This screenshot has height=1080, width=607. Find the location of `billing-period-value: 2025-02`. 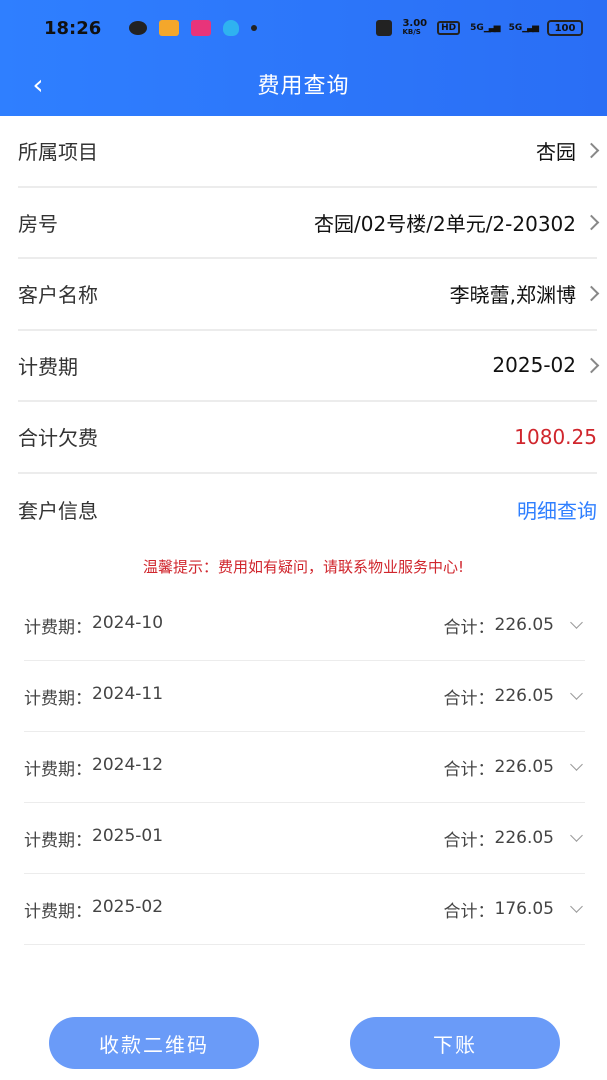

billing-period-value: 2025-02 is located at coordinates (534, 365).